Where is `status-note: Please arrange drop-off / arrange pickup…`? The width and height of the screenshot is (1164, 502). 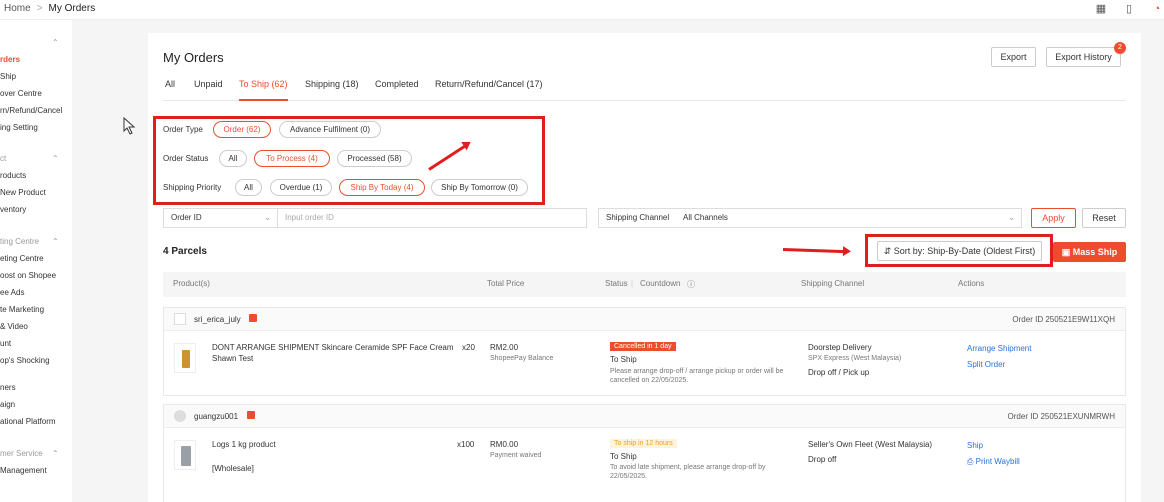
status-note: Please arrange drop-off / arrange pickup… is located at coordinates (697, 371).